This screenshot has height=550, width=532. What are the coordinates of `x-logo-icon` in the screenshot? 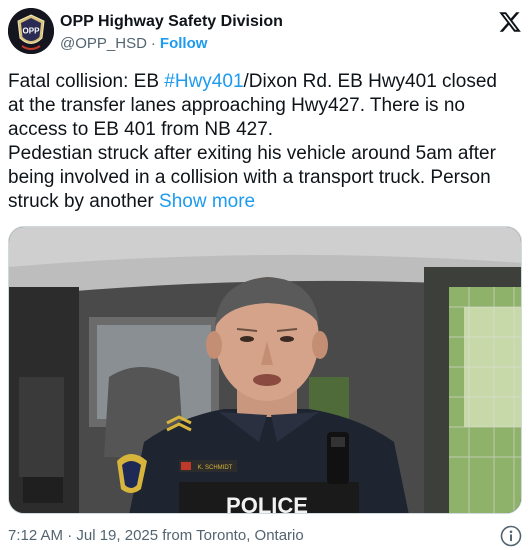 It's located at (510, 22).